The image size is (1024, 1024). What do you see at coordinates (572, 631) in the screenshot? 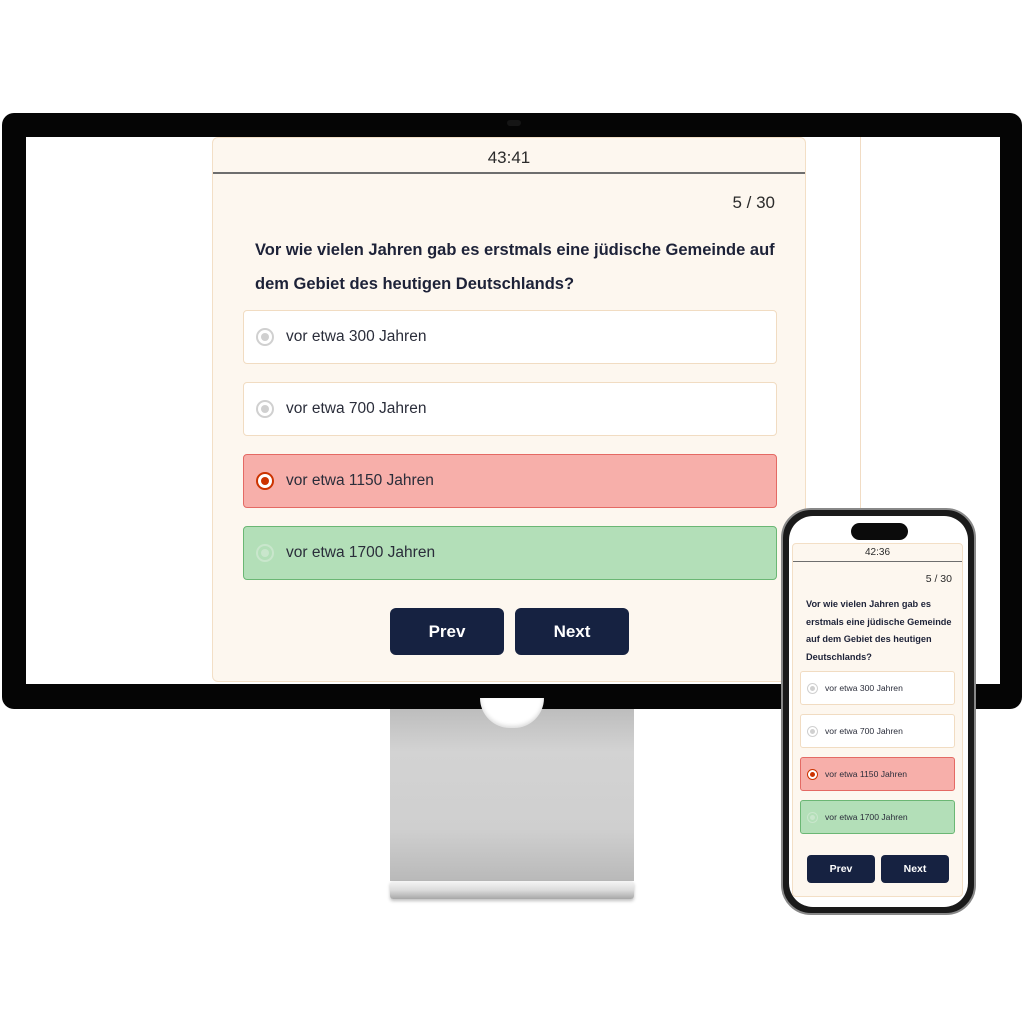
I see `next-button: Next` at bounding box center [572, 631].